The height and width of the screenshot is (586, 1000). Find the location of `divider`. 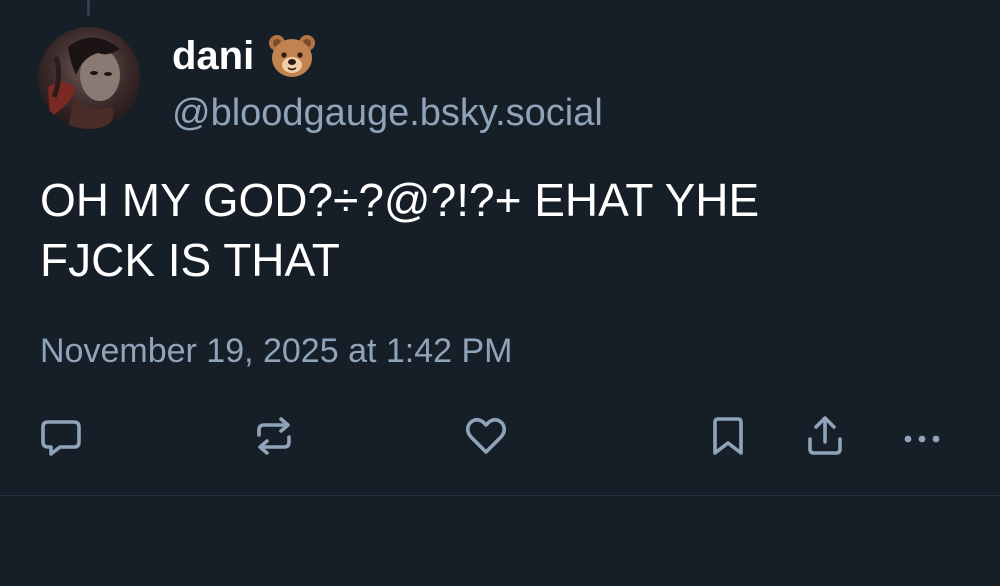

divider is located at coordinates (500, 495).